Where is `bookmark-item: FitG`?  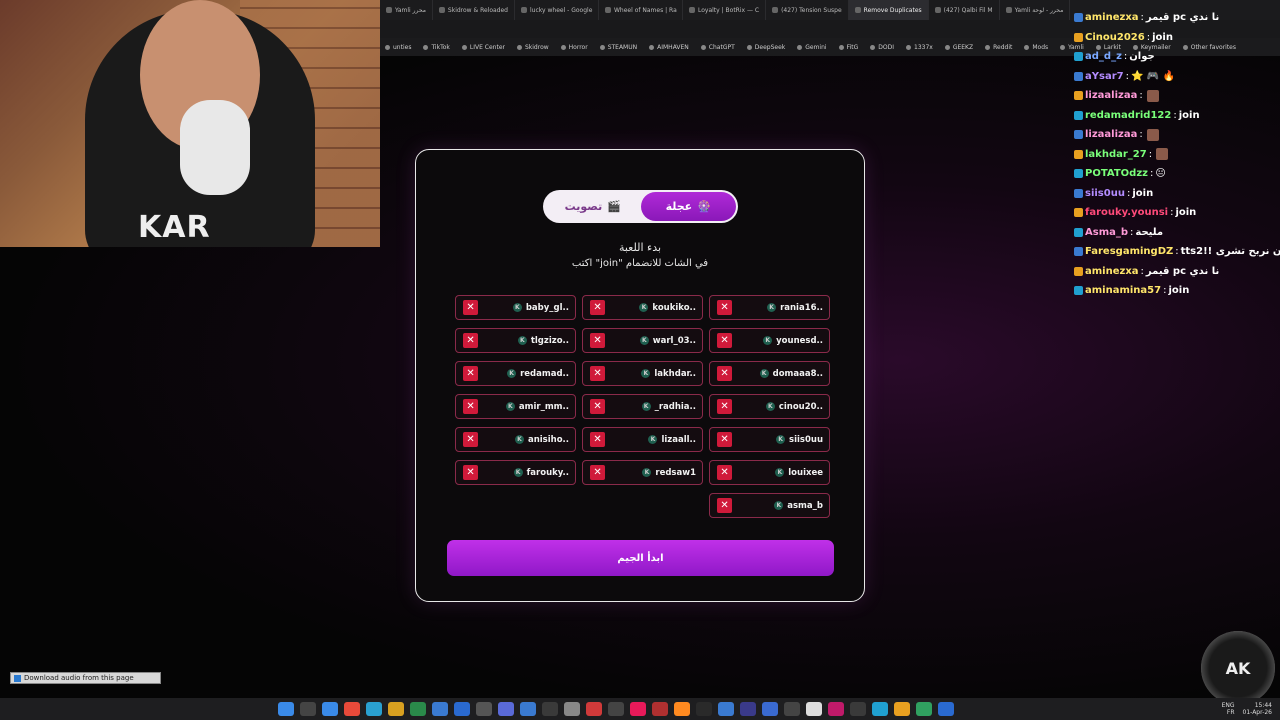 bookmark-item: FitG is located at coordinates (849, 47).